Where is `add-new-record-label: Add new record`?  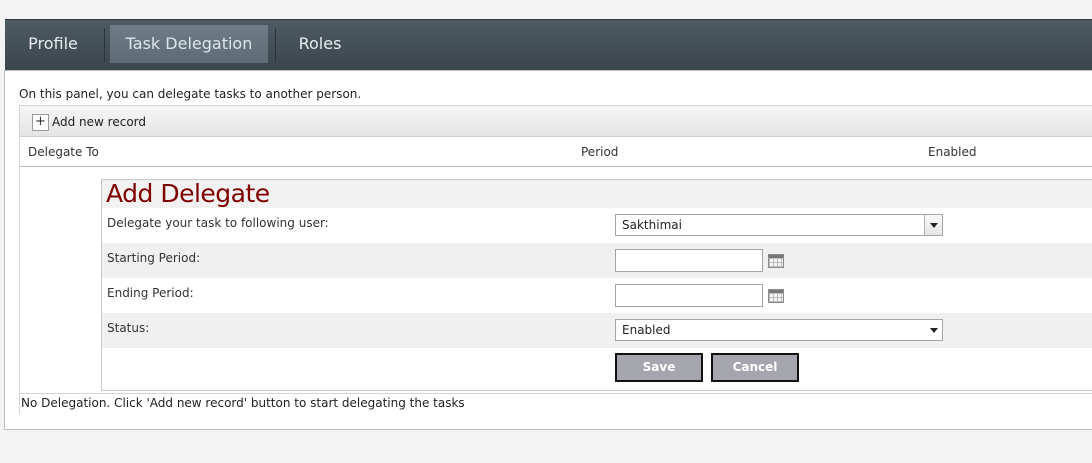 add-new-record-label: Add new record is located at coordinates (99, 122).